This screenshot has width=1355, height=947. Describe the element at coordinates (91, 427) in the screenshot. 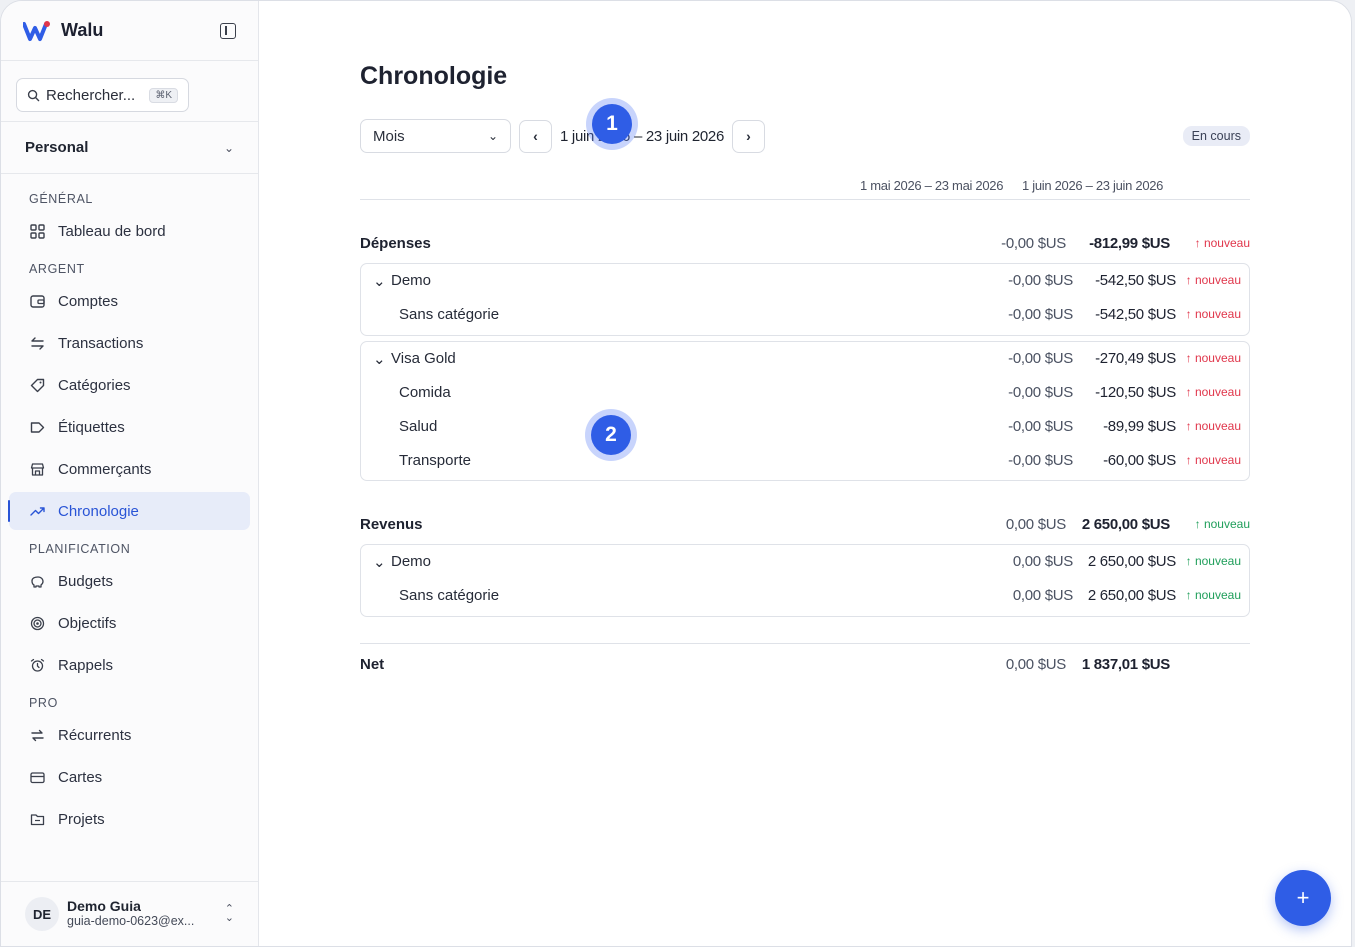

I see `sidebar-item-label: Étiquettes` at that location.